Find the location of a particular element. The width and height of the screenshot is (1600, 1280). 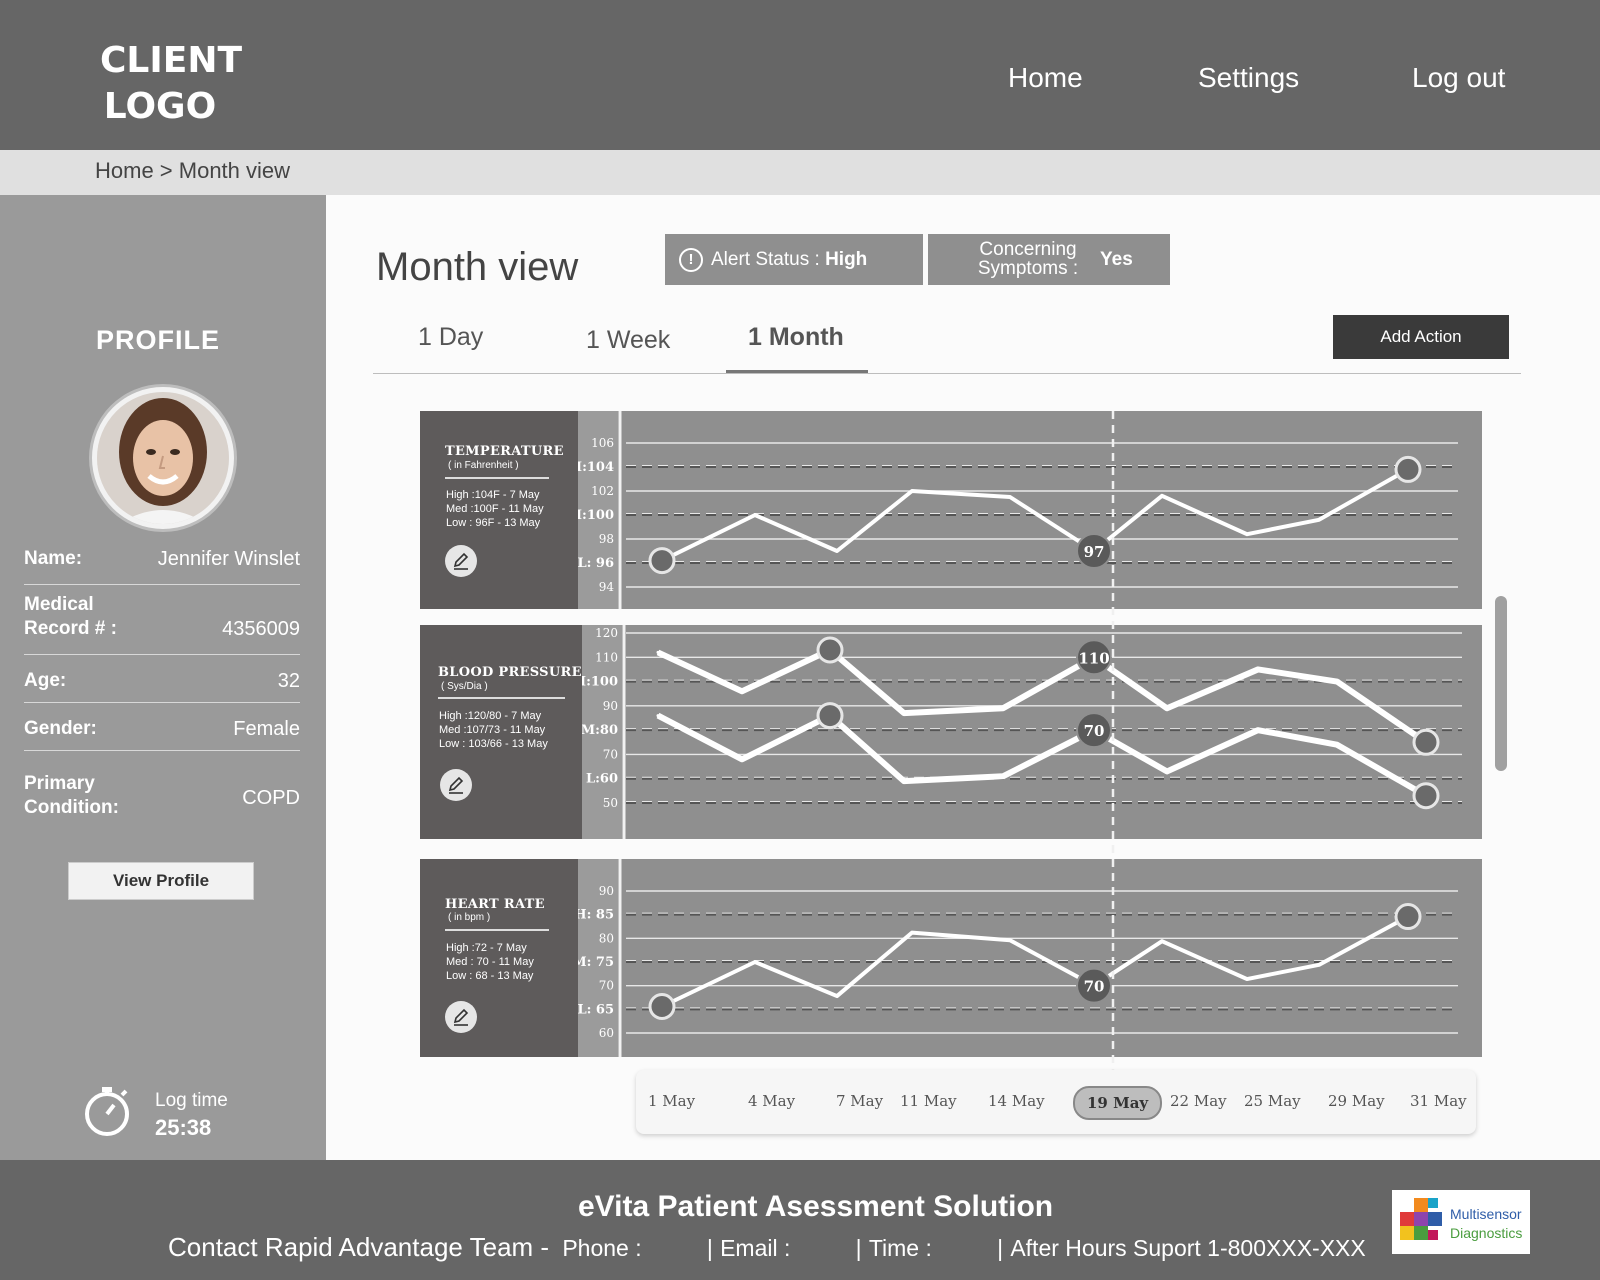

date-7-may: 7 May is located at coordinates (859, 1101).